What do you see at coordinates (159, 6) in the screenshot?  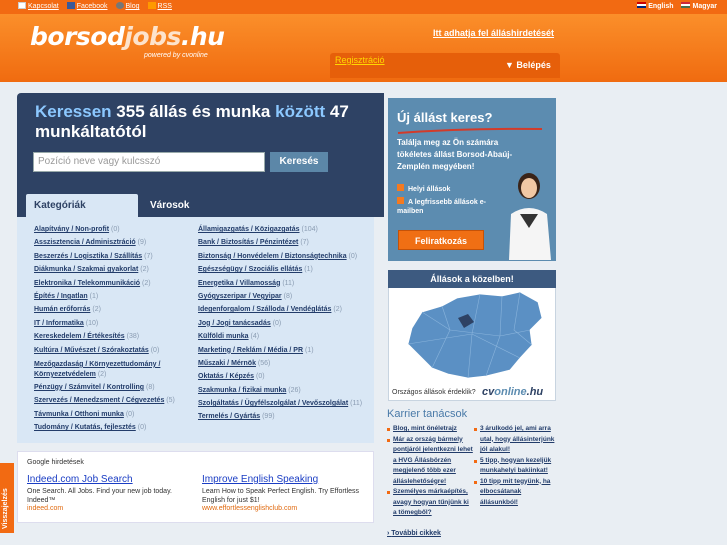 I see `top-link-rss: RSS` at bounding box center [159, 6].